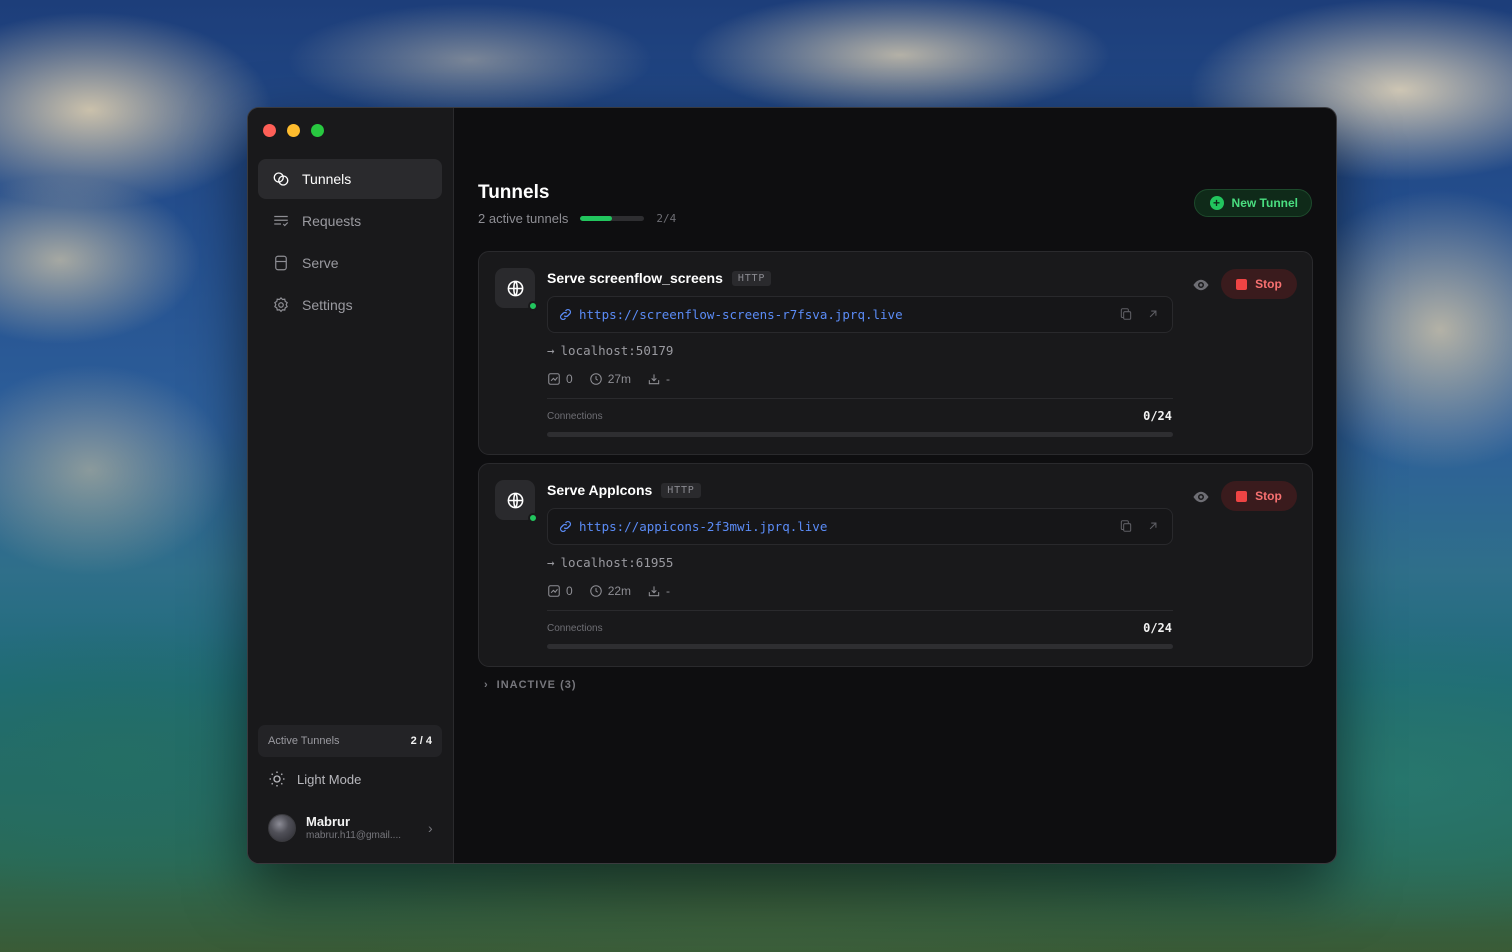 The width and height of the screenshot is (1512, 952). Describe the element at coordinates (332, 221) in the screenshot. I see `sidebar-item-label: Requests` at that location.